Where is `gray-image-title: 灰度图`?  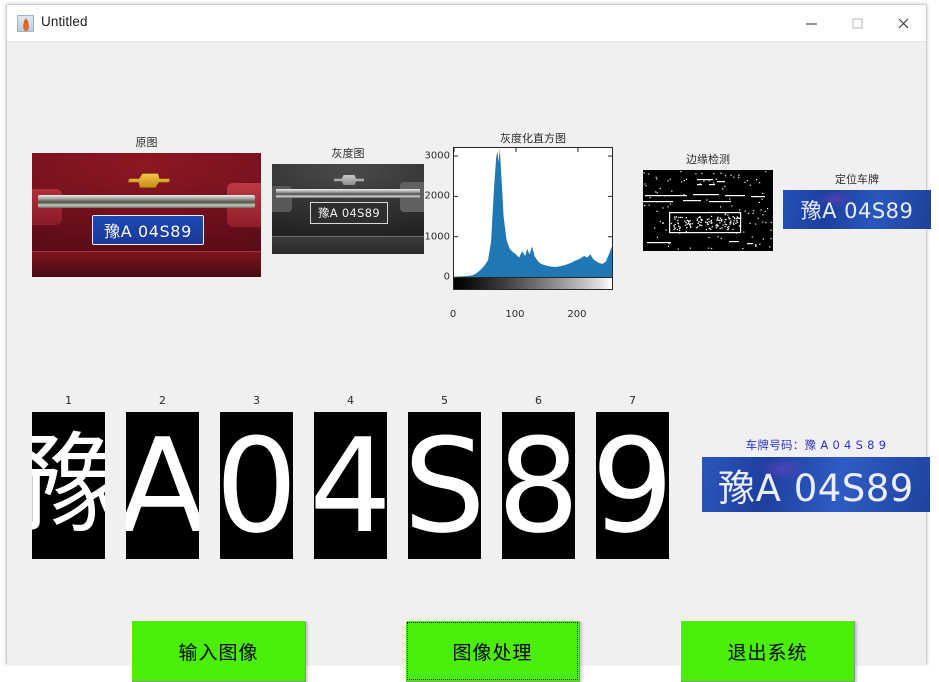
gray-image-title: 灰度图 is located at coordinates (348, 153).